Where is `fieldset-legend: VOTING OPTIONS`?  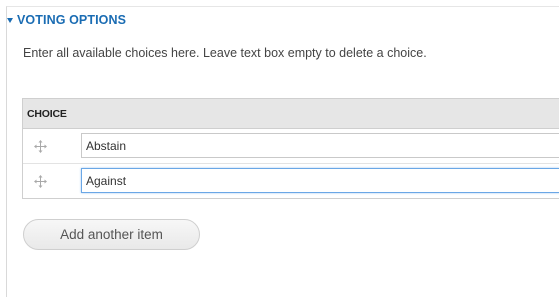
fieldset-legend: VOTING OPTIONS is located at coordinates (72, 20).